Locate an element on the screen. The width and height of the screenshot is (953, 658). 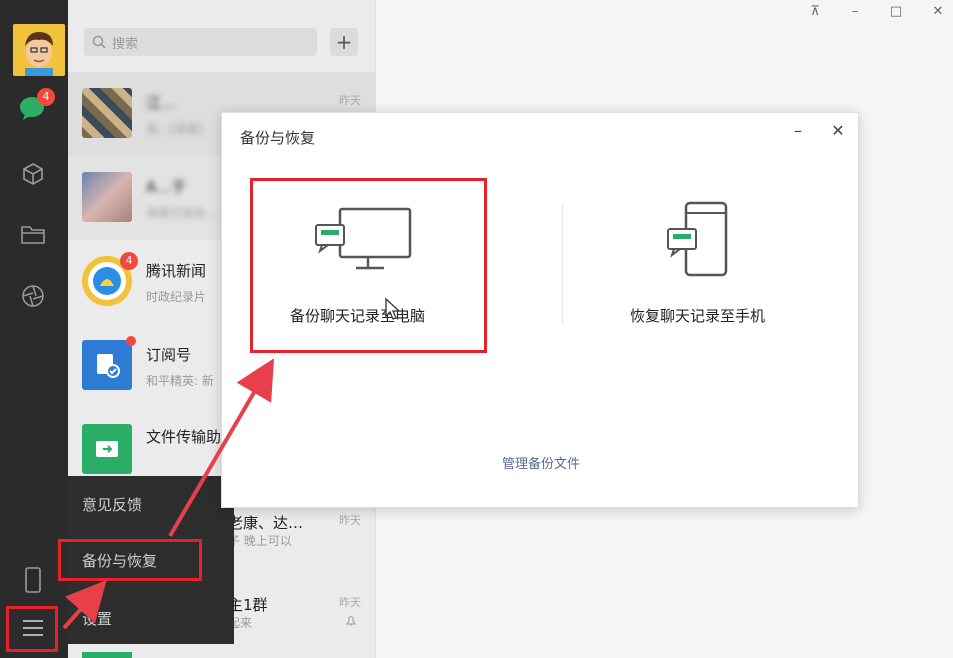
list-item-edge is located at coordinates (107, 655).